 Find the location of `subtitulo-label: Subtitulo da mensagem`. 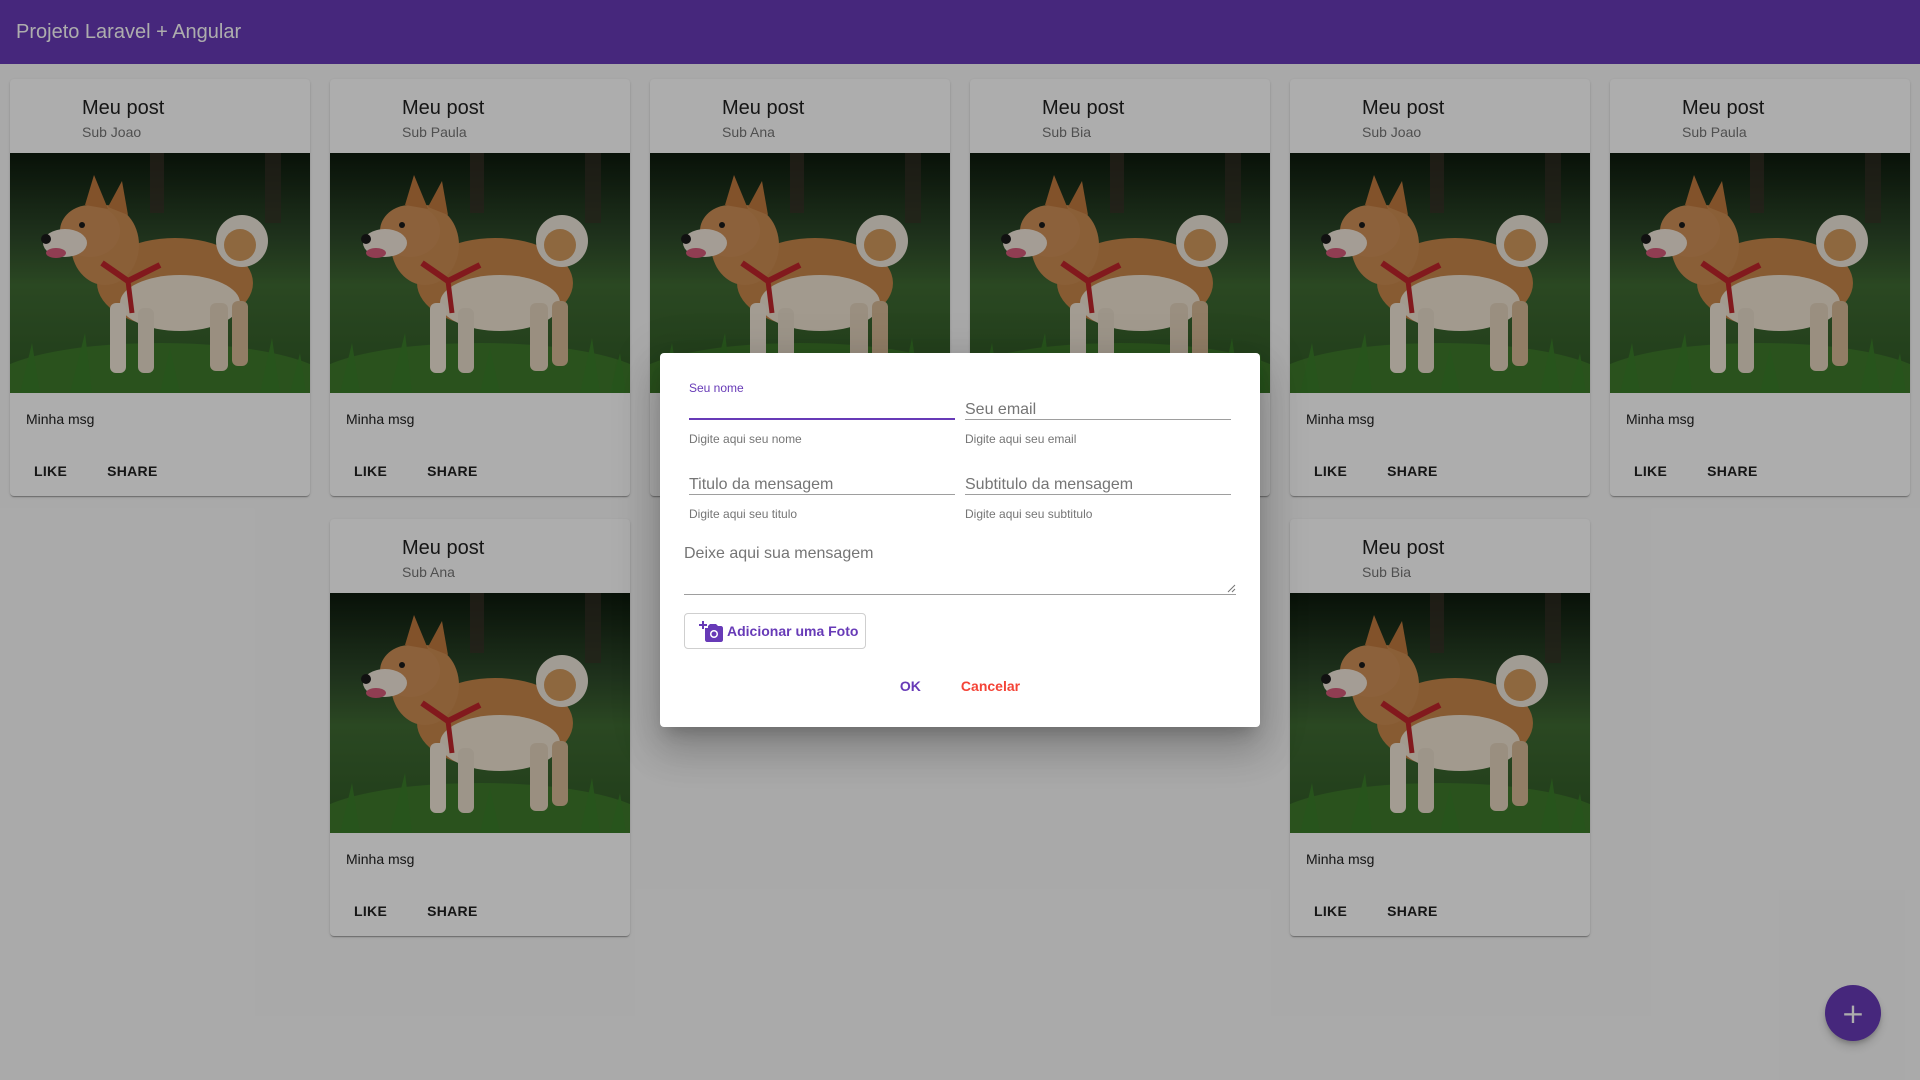

subtitulo-label: Subtitulo da mensagem is located at coordinates (1049, 484).